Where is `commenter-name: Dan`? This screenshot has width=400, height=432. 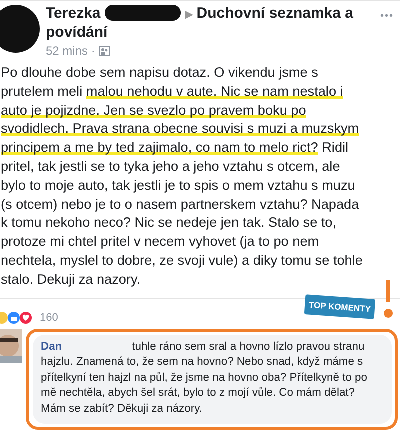 commenter-name: Dan is located at coordinates (51, 346).